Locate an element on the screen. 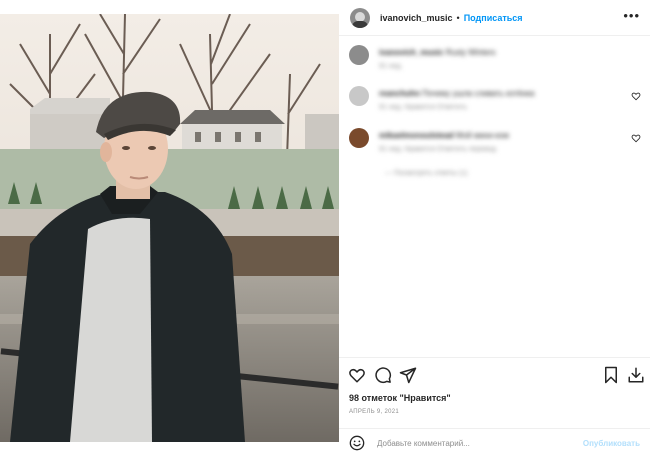 The width and height of the screenshot is (650, 457). more-options-icon: ••• is located at coordinates (631, 16).